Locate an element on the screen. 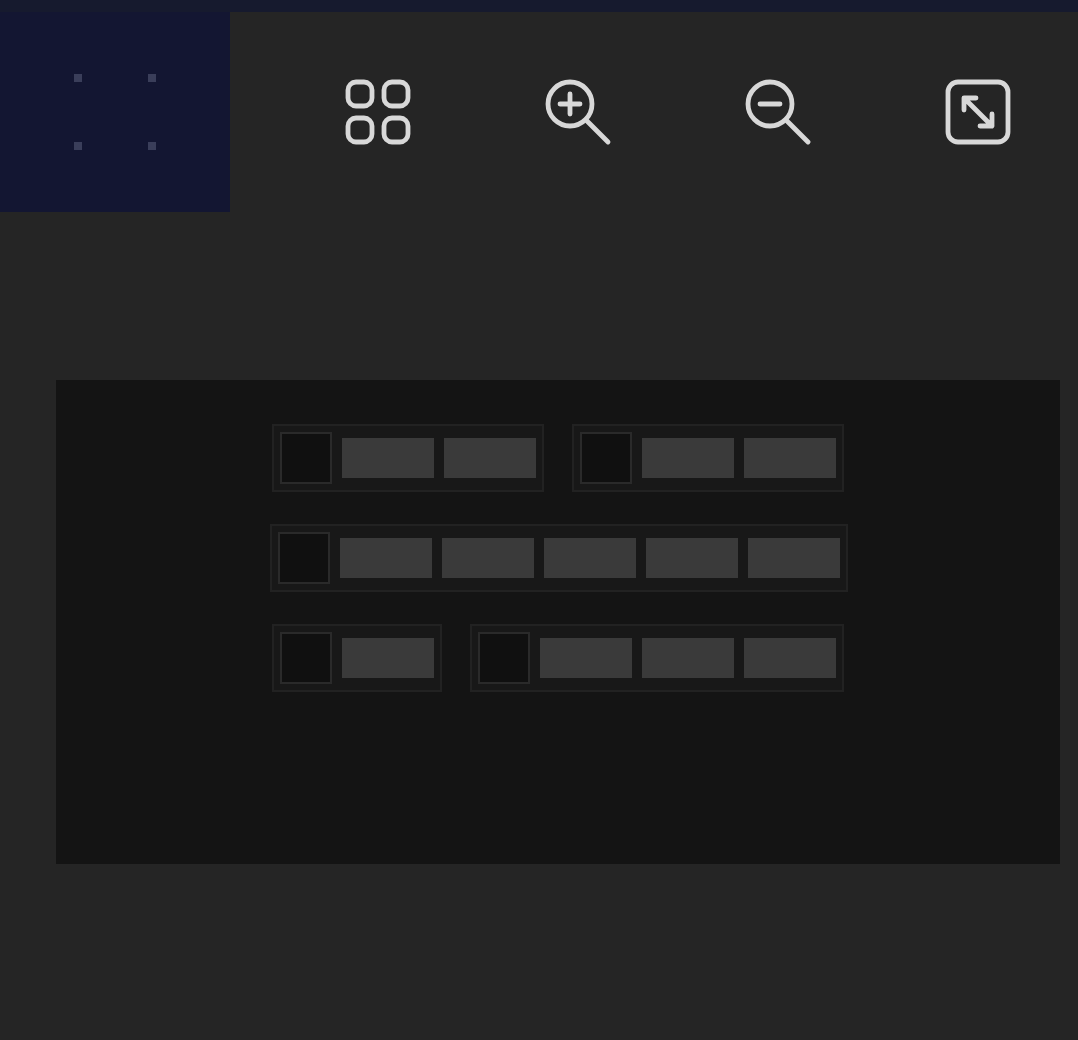  zoom-out-icon is located at coordinates (778, 112).